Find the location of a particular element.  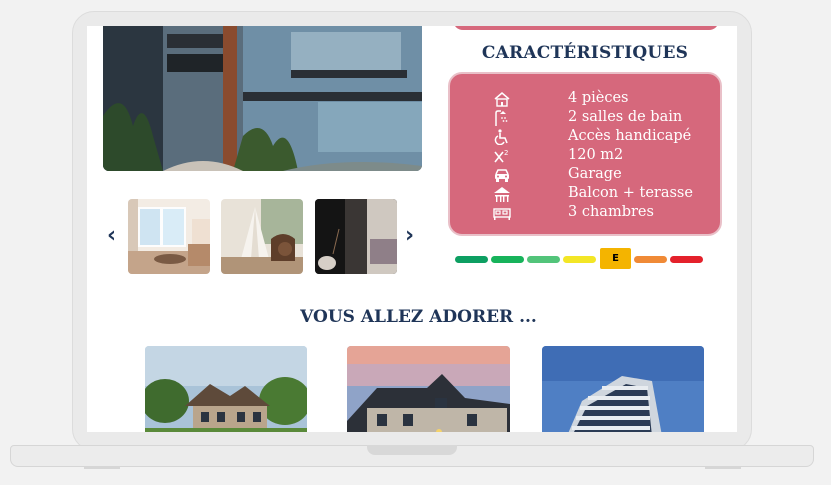

chevron-right-icon: › is located at coordinates (413, 236).